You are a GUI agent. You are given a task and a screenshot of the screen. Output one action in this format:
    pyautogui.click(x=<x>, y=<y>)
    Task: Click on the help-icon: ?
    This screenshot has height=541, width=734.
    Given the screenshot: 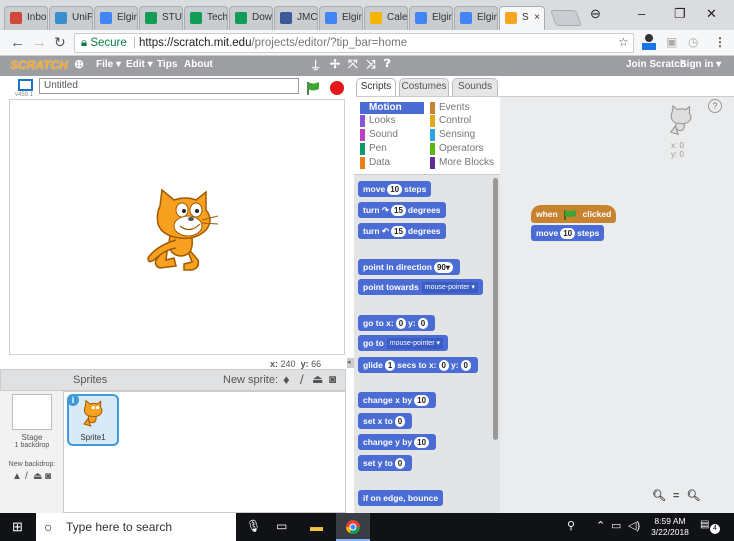 What is the action you would take?
    pyautogui.click(x=715, y=106)
    